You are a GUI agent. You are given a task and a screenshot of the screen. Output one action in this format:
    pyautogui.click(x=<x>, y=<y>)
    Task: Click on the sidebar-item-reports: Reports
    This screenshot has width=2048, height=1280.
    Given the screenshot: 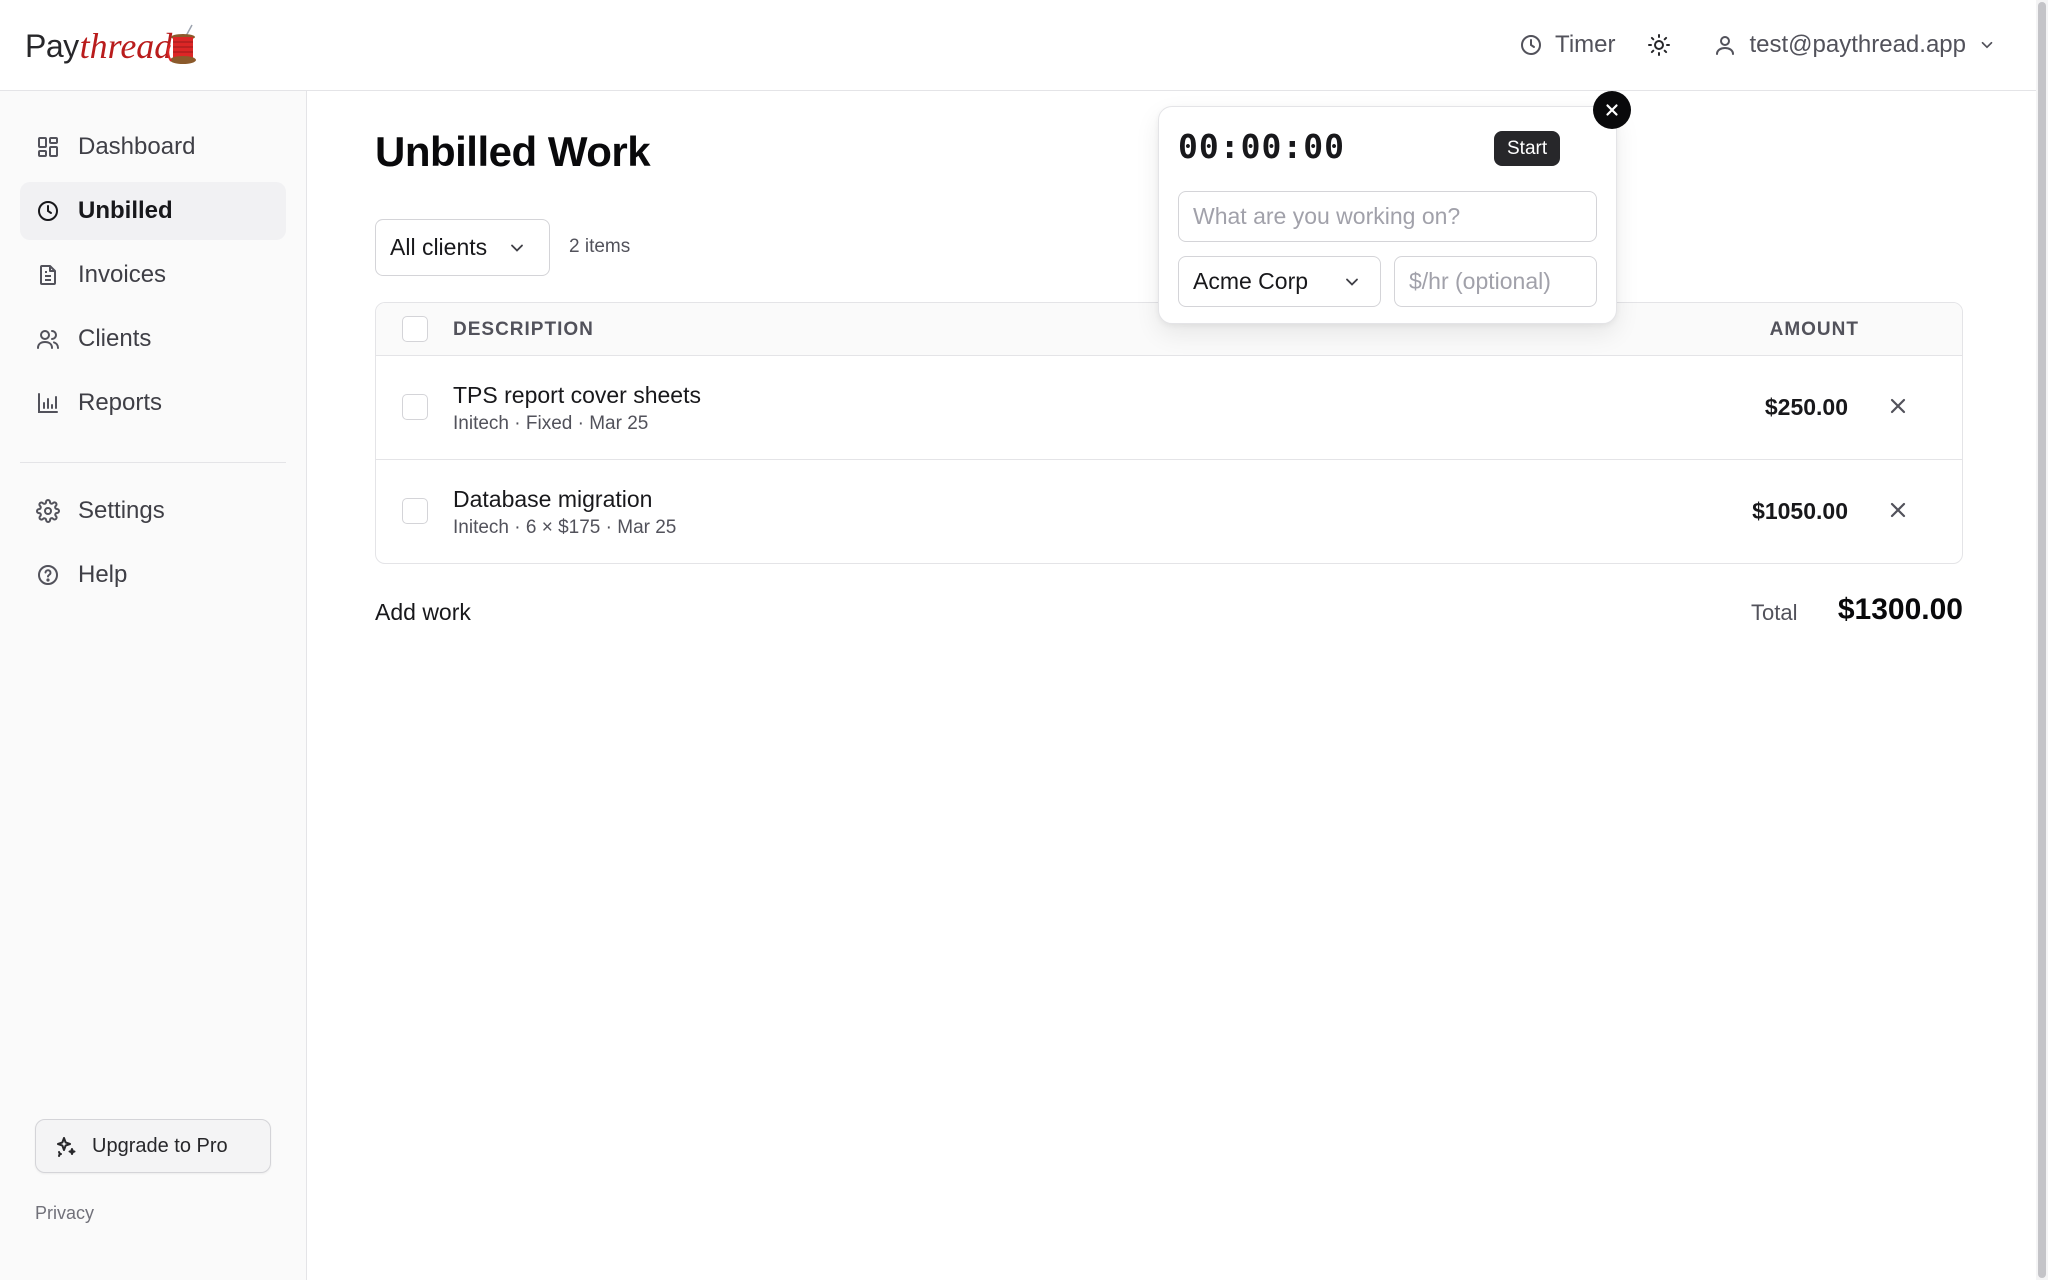 What is the action you would take?
    pyautogui.click(x=153, y=403)
    